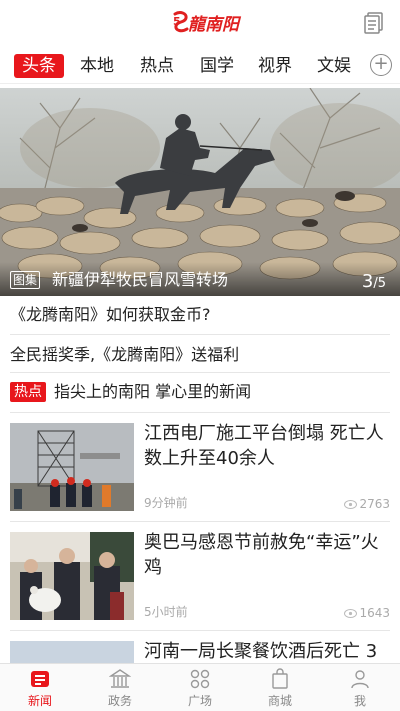 Image resolution: width=400 pixels, height=711 pixels. I want to click on svg-text: 5, so click(177, 21).